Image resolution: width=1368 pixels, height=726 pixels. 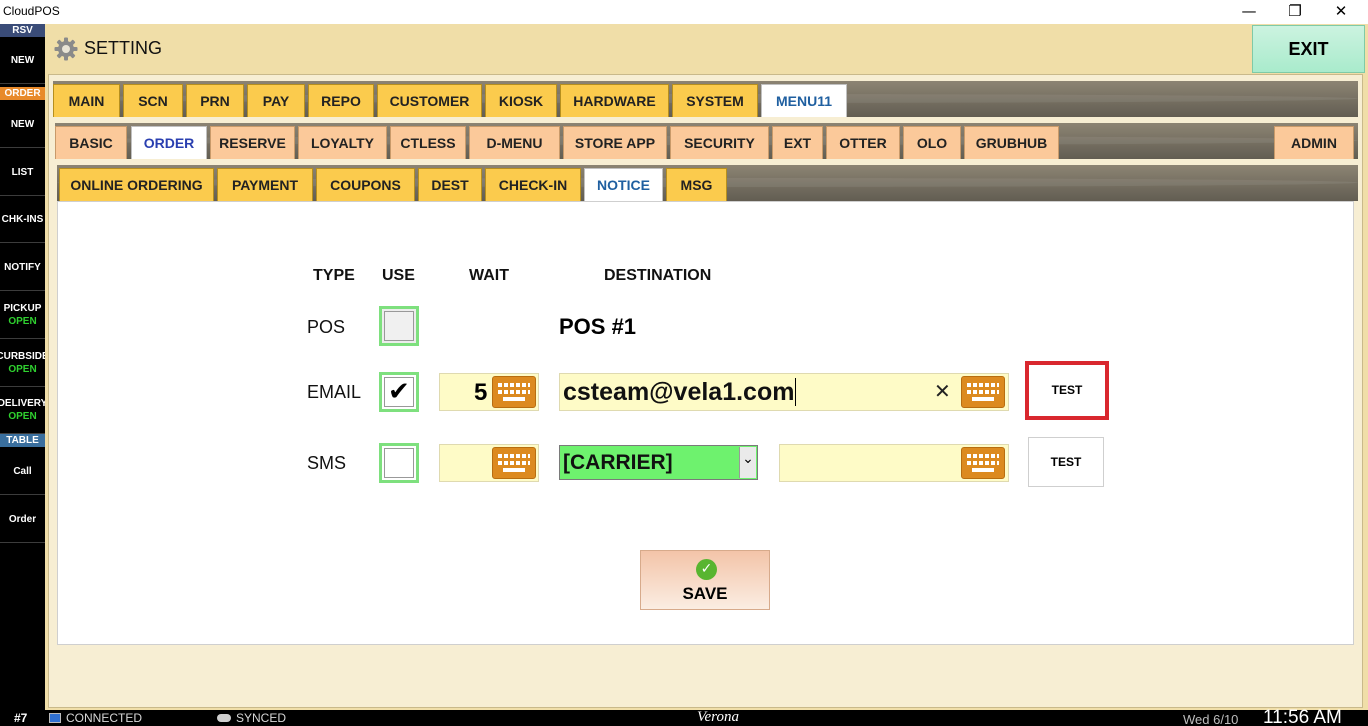 I want to click on sidebar-item-label: LIST, so click(x=22, y=172).